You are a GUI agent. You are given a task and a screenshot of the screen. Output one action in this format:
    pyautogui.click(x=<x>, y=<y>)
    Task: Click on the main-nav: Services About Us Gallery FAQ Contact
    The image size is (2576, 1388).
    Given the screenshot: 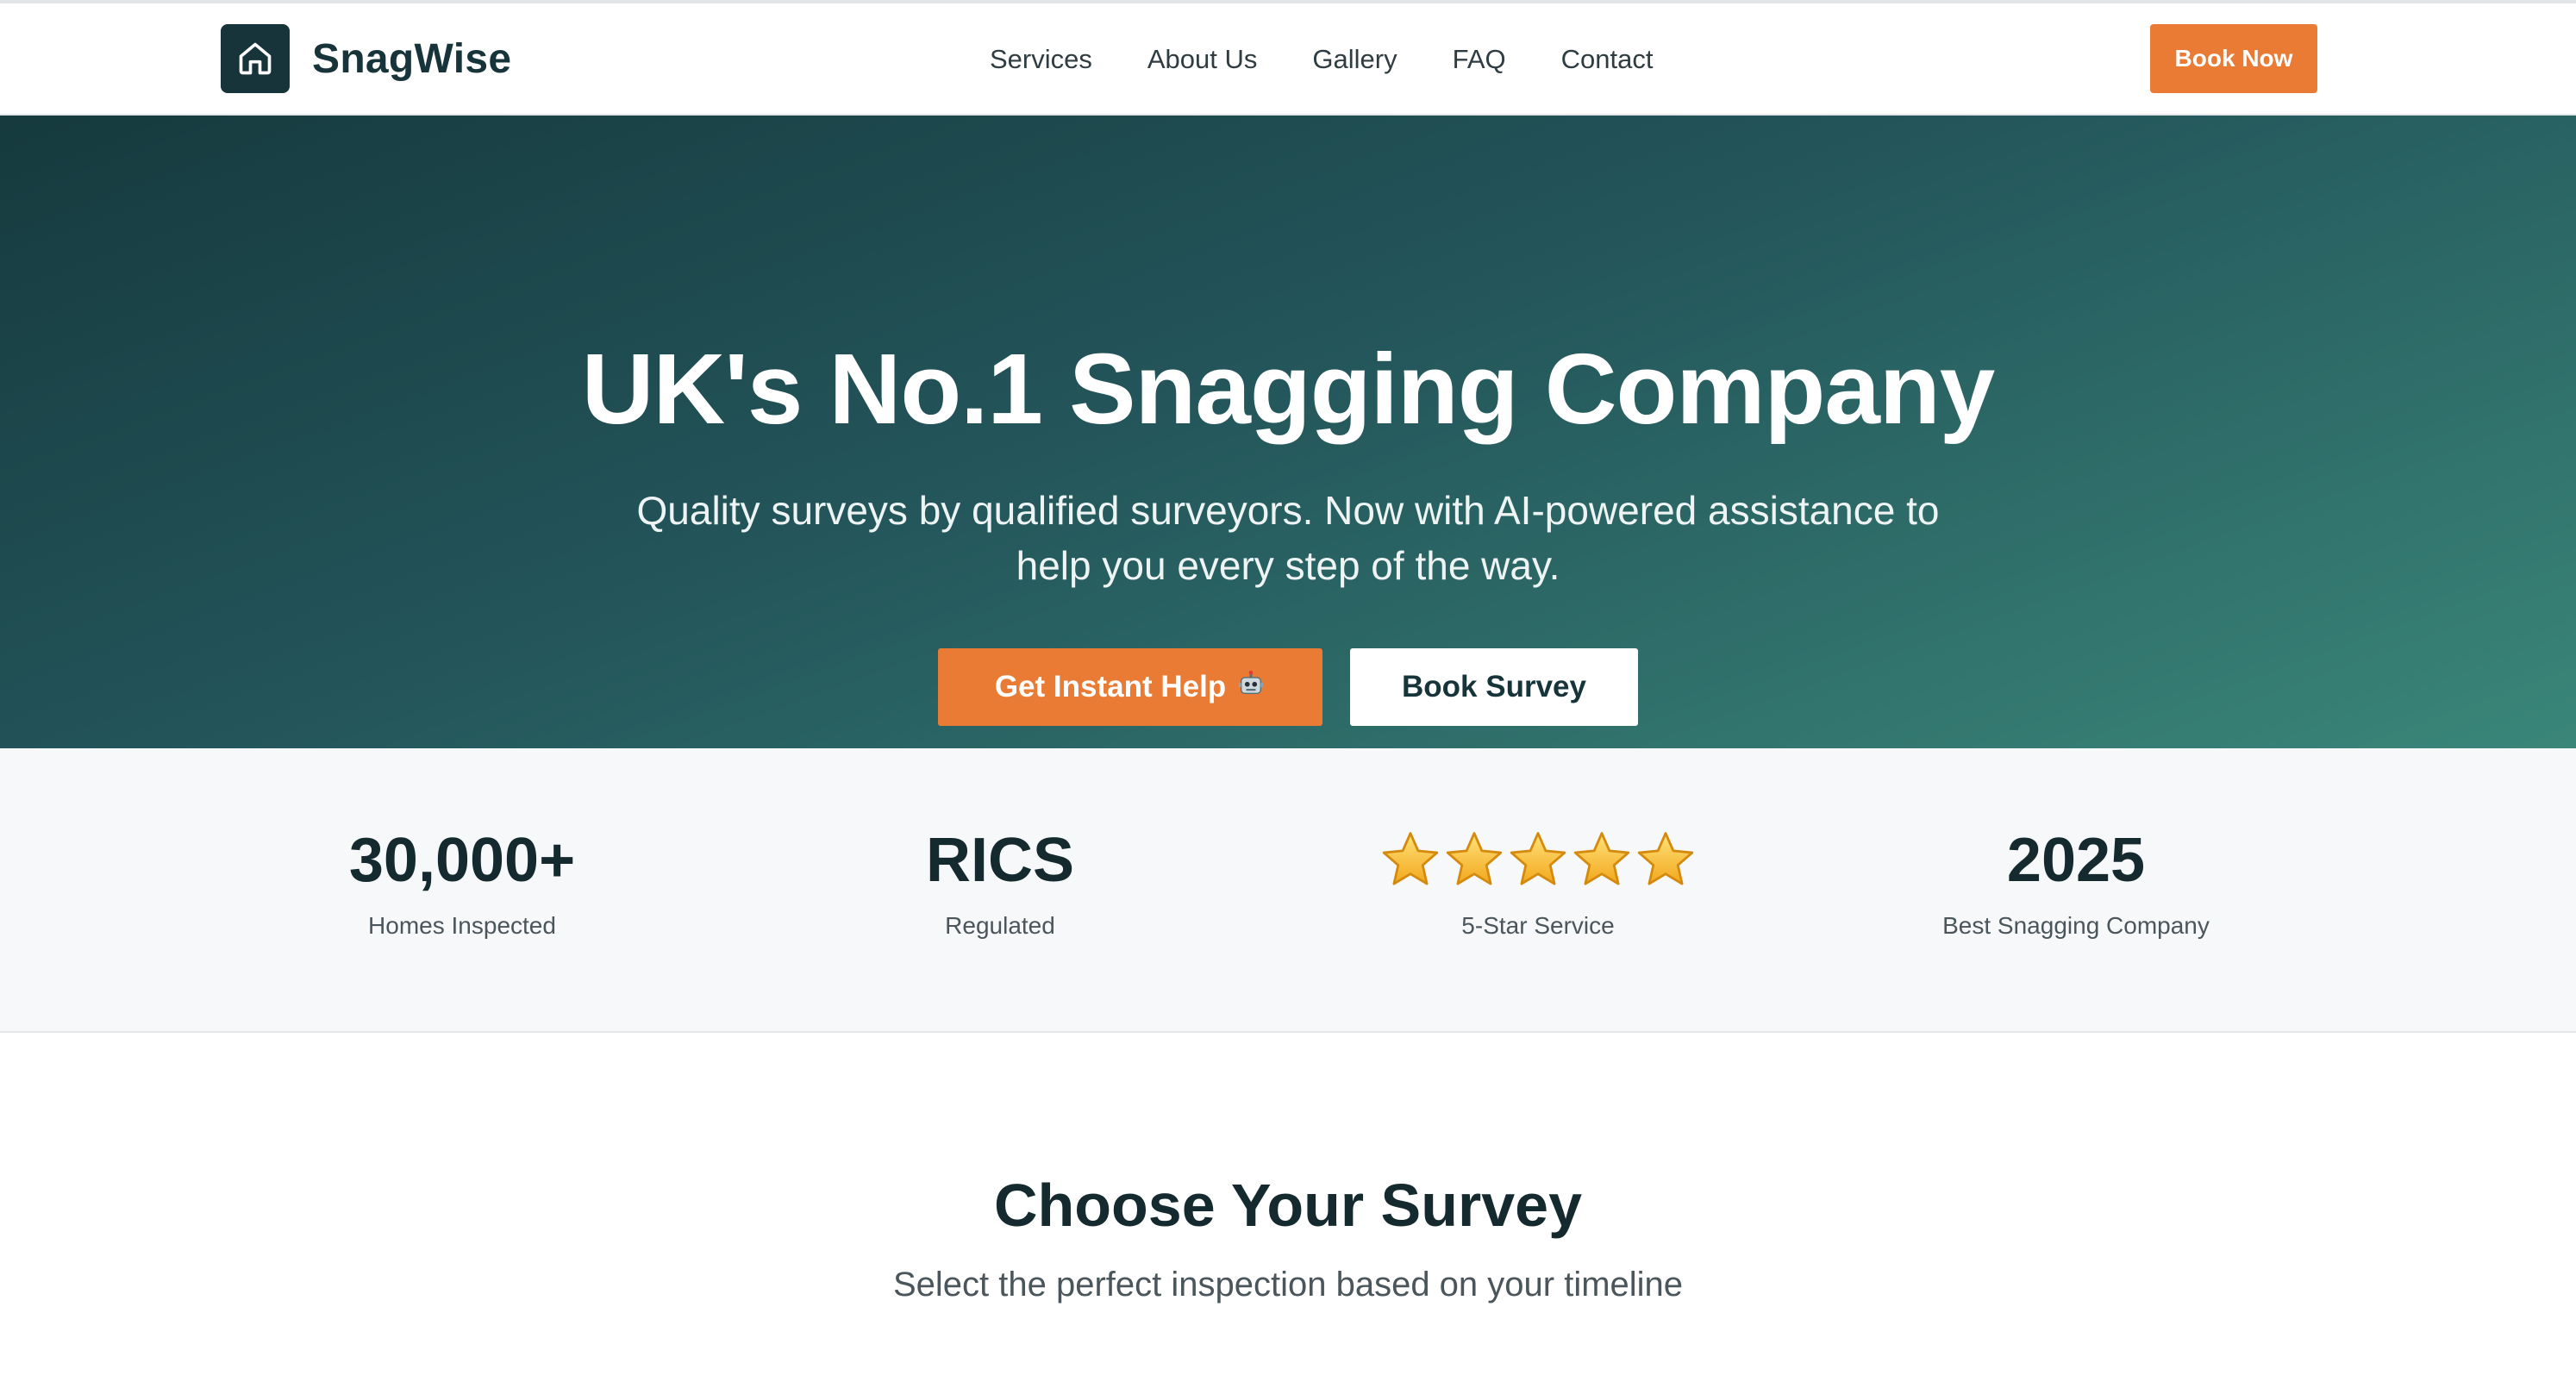 What is the action you would take?
    pyautogui.click(x=1321, y=60)
    